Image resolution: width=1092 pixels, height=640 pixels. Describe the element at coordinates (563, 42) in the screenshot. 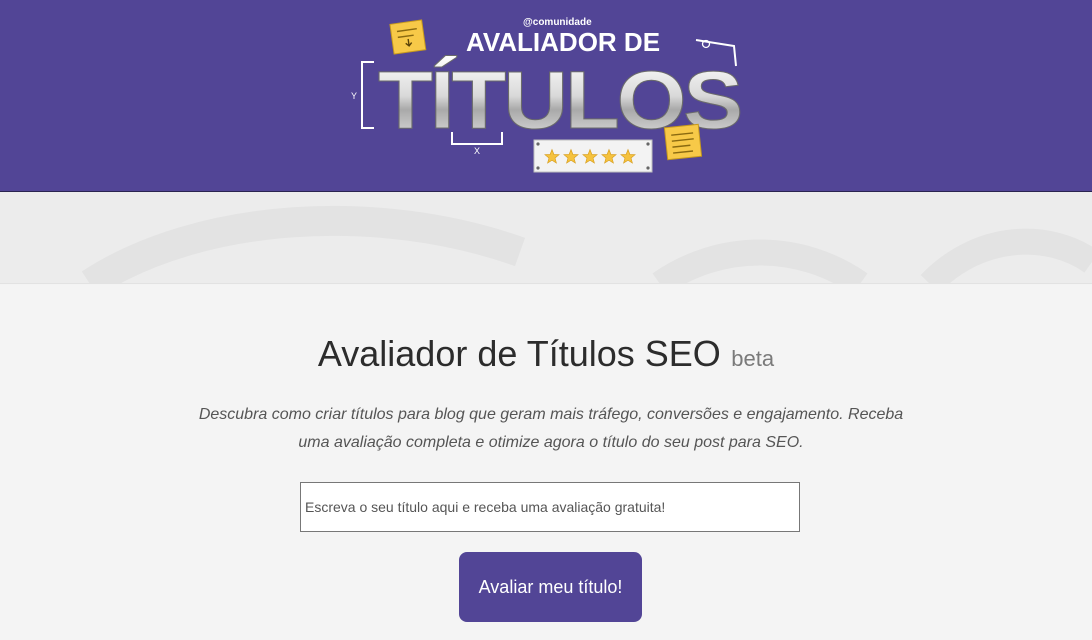

I see `logo-line1: AVALIADOR DE` at that location.